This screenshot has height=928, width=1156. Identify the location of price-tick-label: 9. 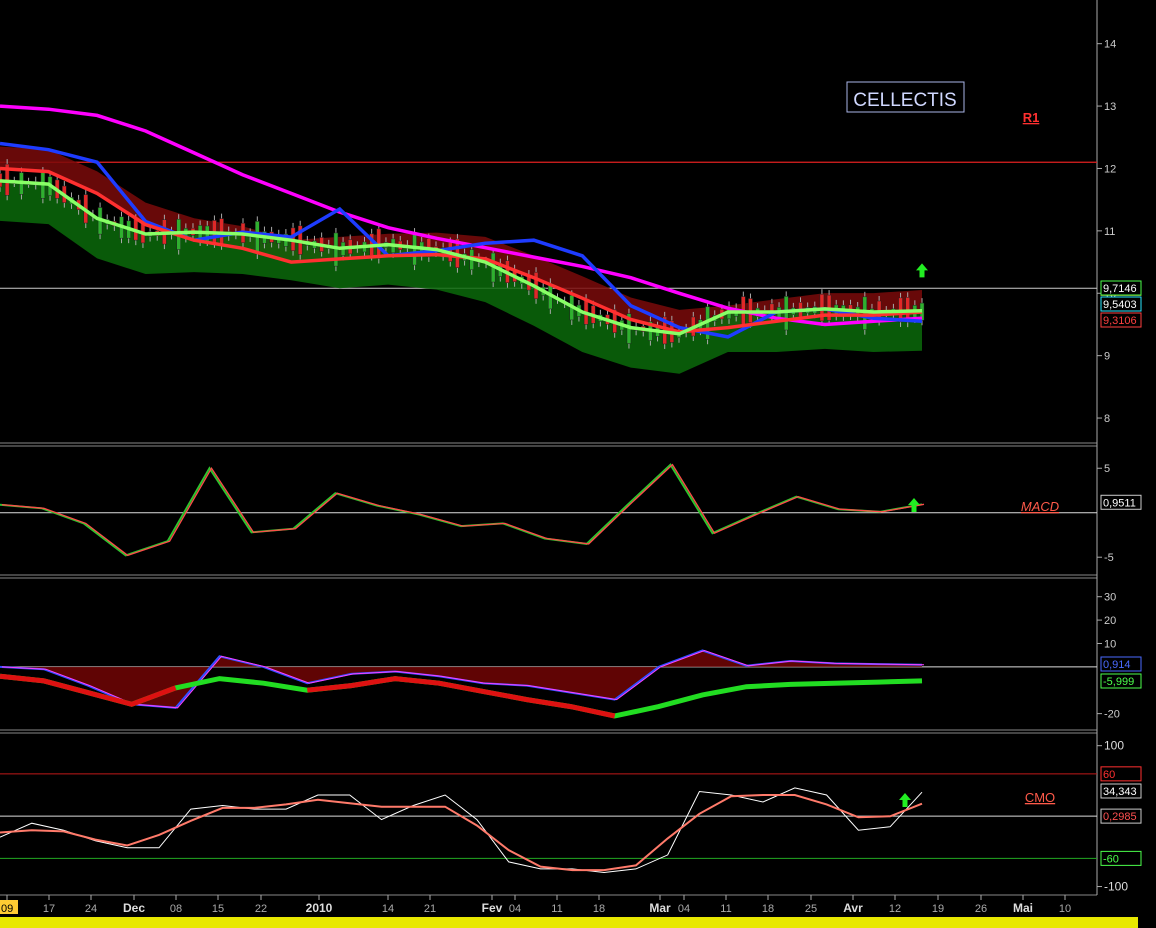
(1107, 357).